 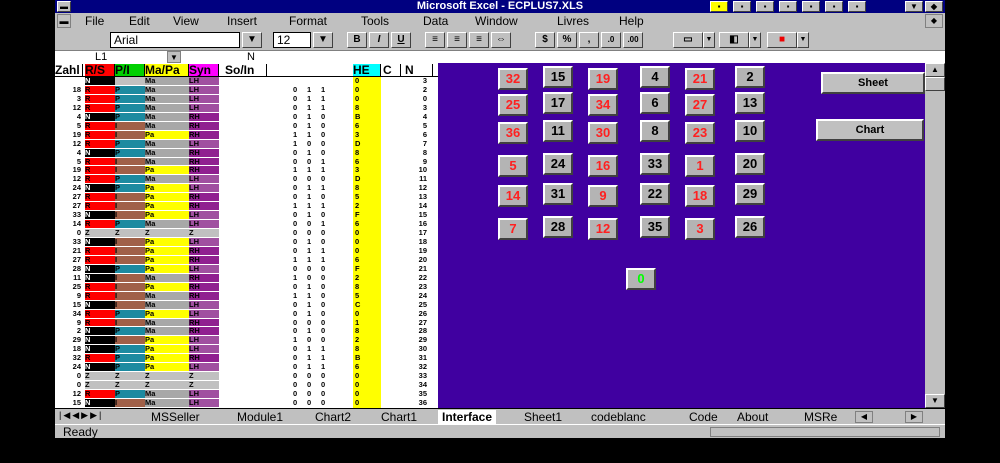 I want to click on menu-insert: Insert, so click(x=242, y=21).